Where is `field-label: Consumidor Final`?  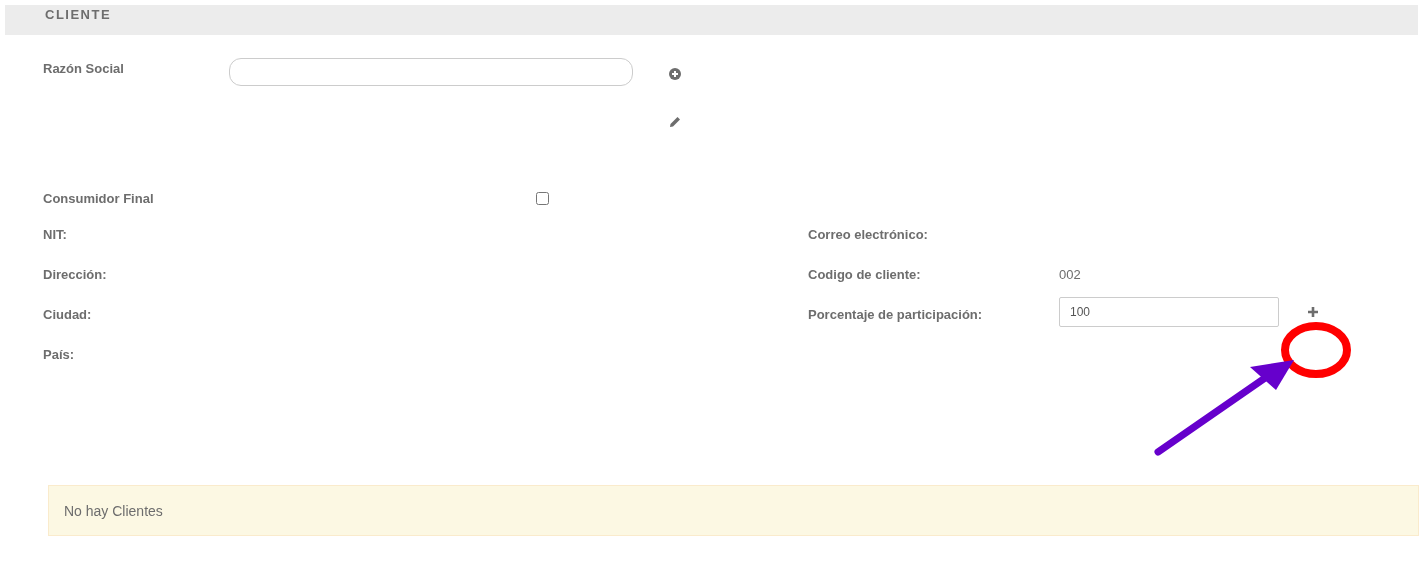 field-label: Consumidor Final is located at coordinates (99, 198).